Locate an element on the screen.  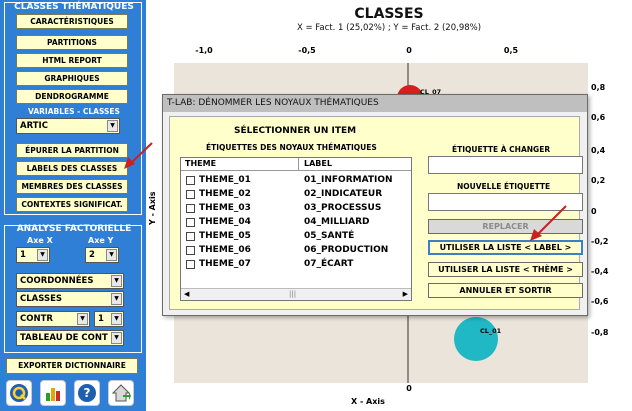
list-item: THEME_01 01_INFORMATION is located at coordinates (296, 180).